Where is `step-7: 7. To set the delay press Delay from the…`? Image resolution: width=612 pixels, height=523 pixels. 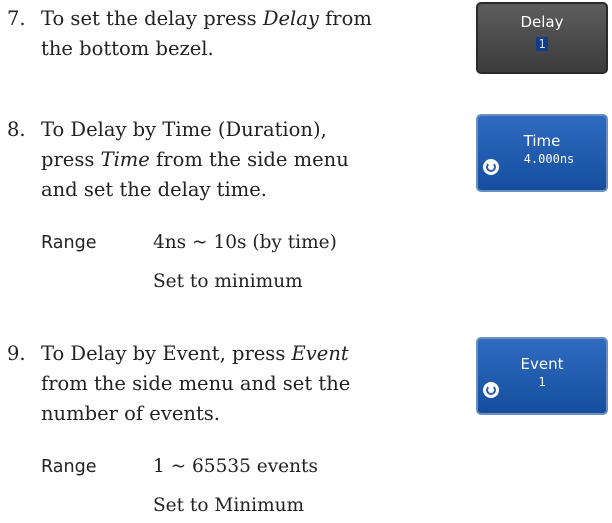
step-7: 7. To set the delay press Delay from the… is located at coordinates (197, 32).